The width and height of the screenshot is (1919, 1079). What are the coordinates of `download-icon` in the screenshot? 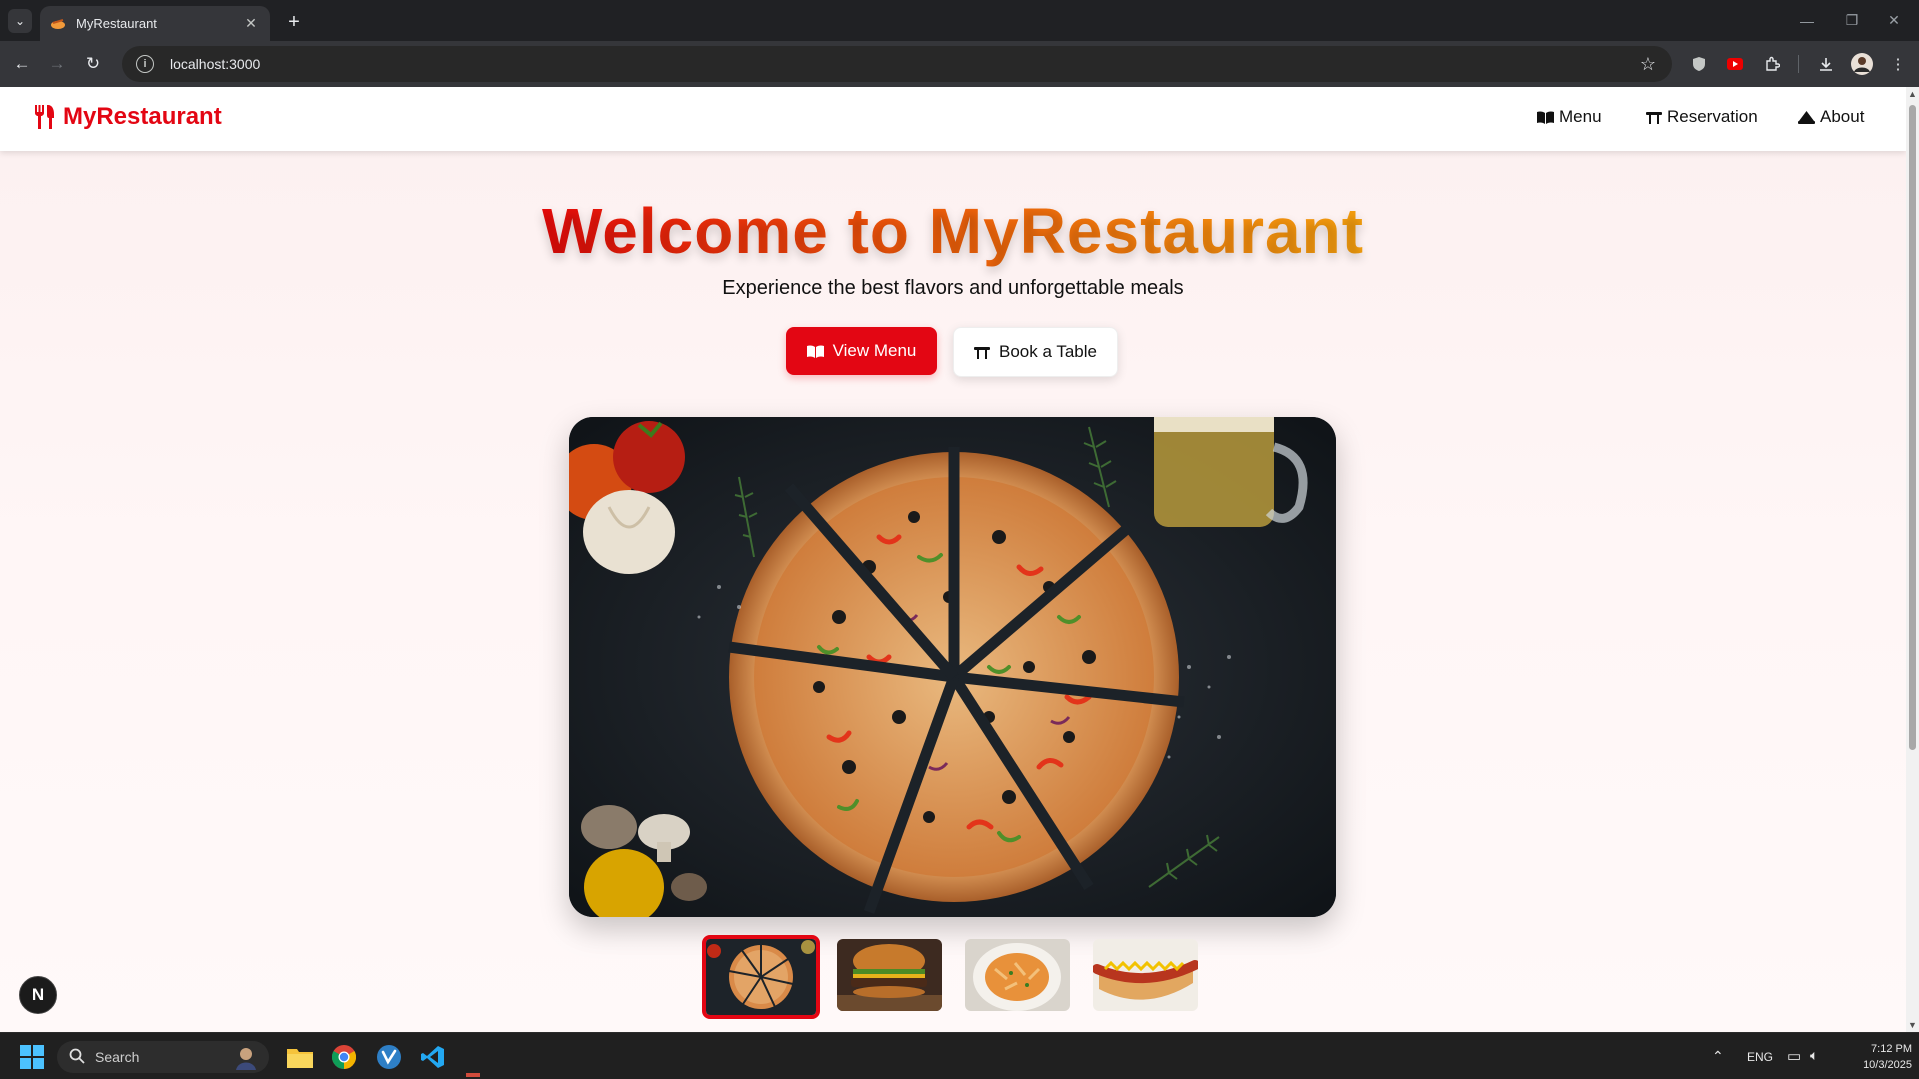 It's located at (1826, 64).